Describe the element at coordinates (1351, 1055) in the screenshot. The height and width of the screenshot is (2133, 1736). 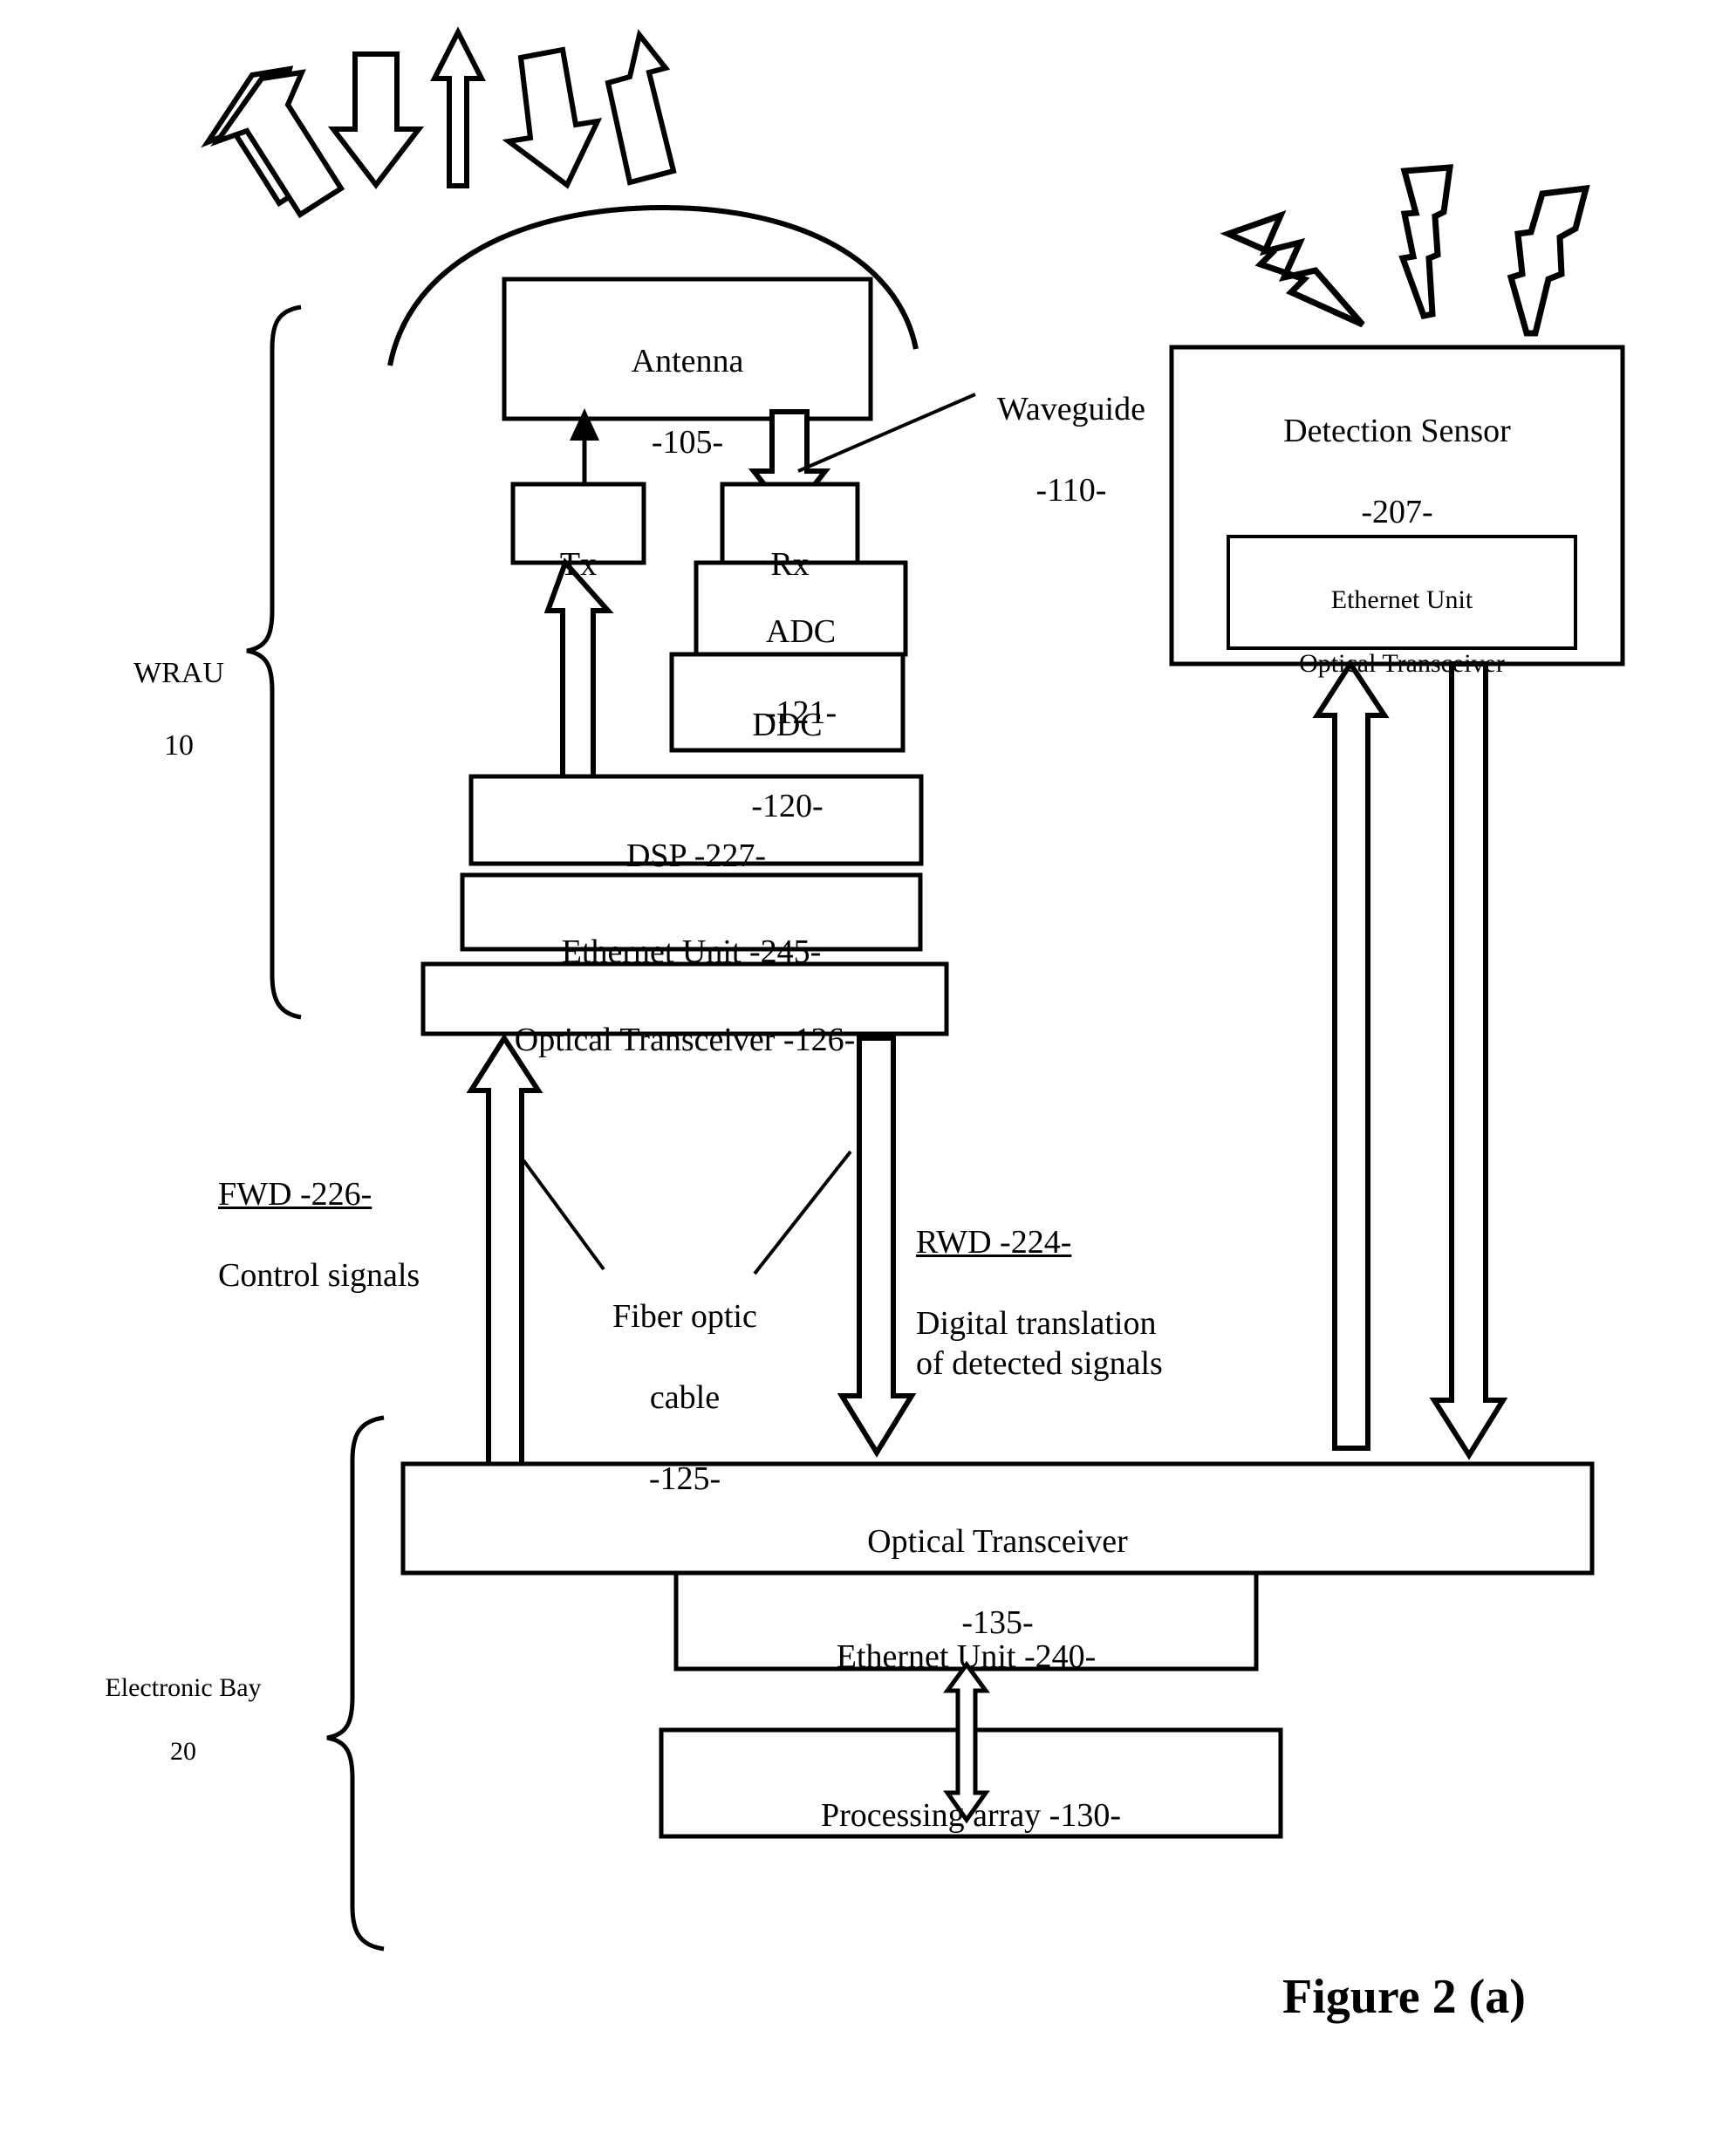
I see `sensor-uplink-arrow-icon` at that location.